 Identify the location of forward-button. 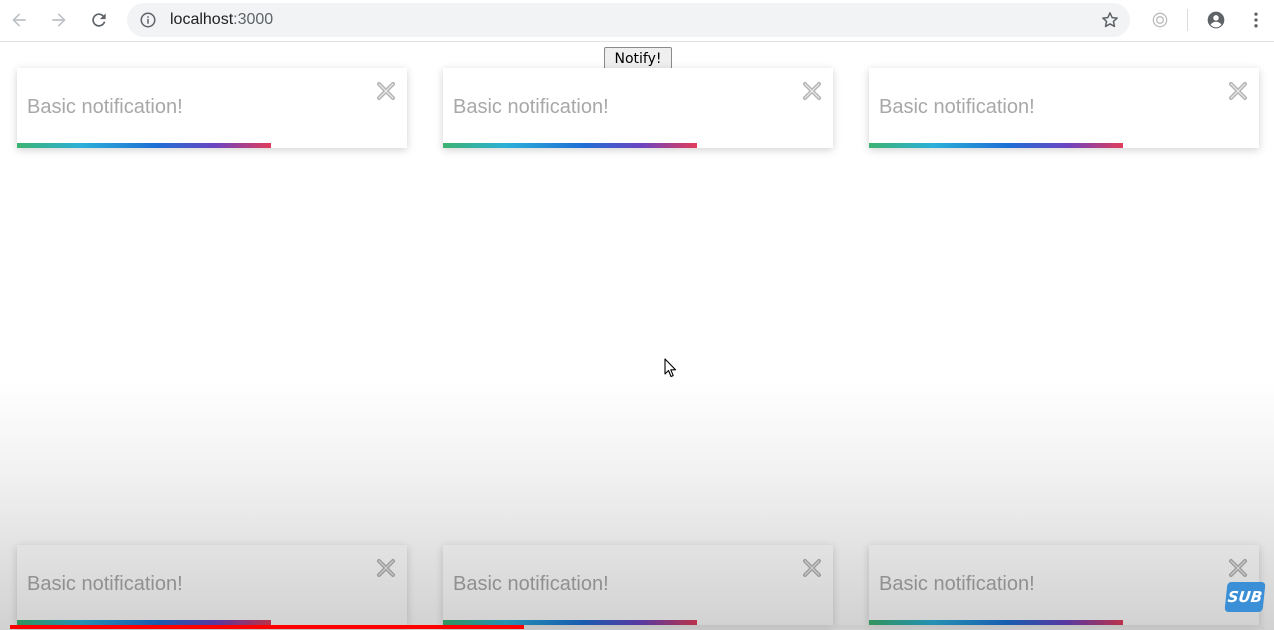
(59, 20).